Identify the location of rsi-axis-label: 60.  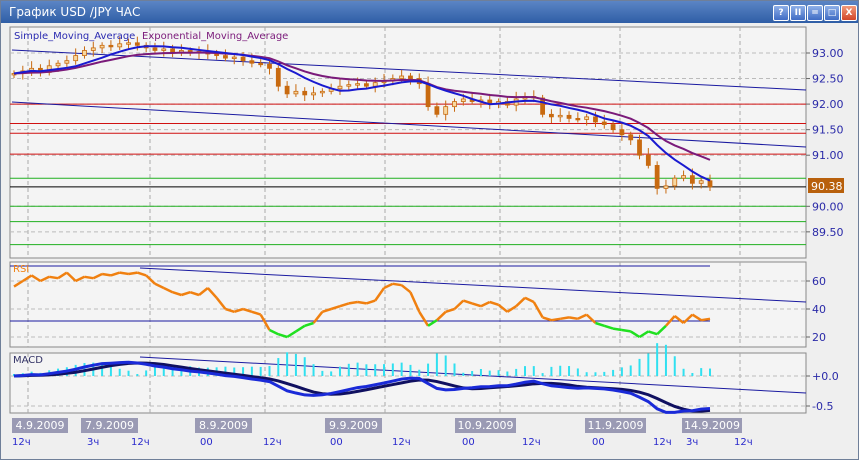
(819, 281).